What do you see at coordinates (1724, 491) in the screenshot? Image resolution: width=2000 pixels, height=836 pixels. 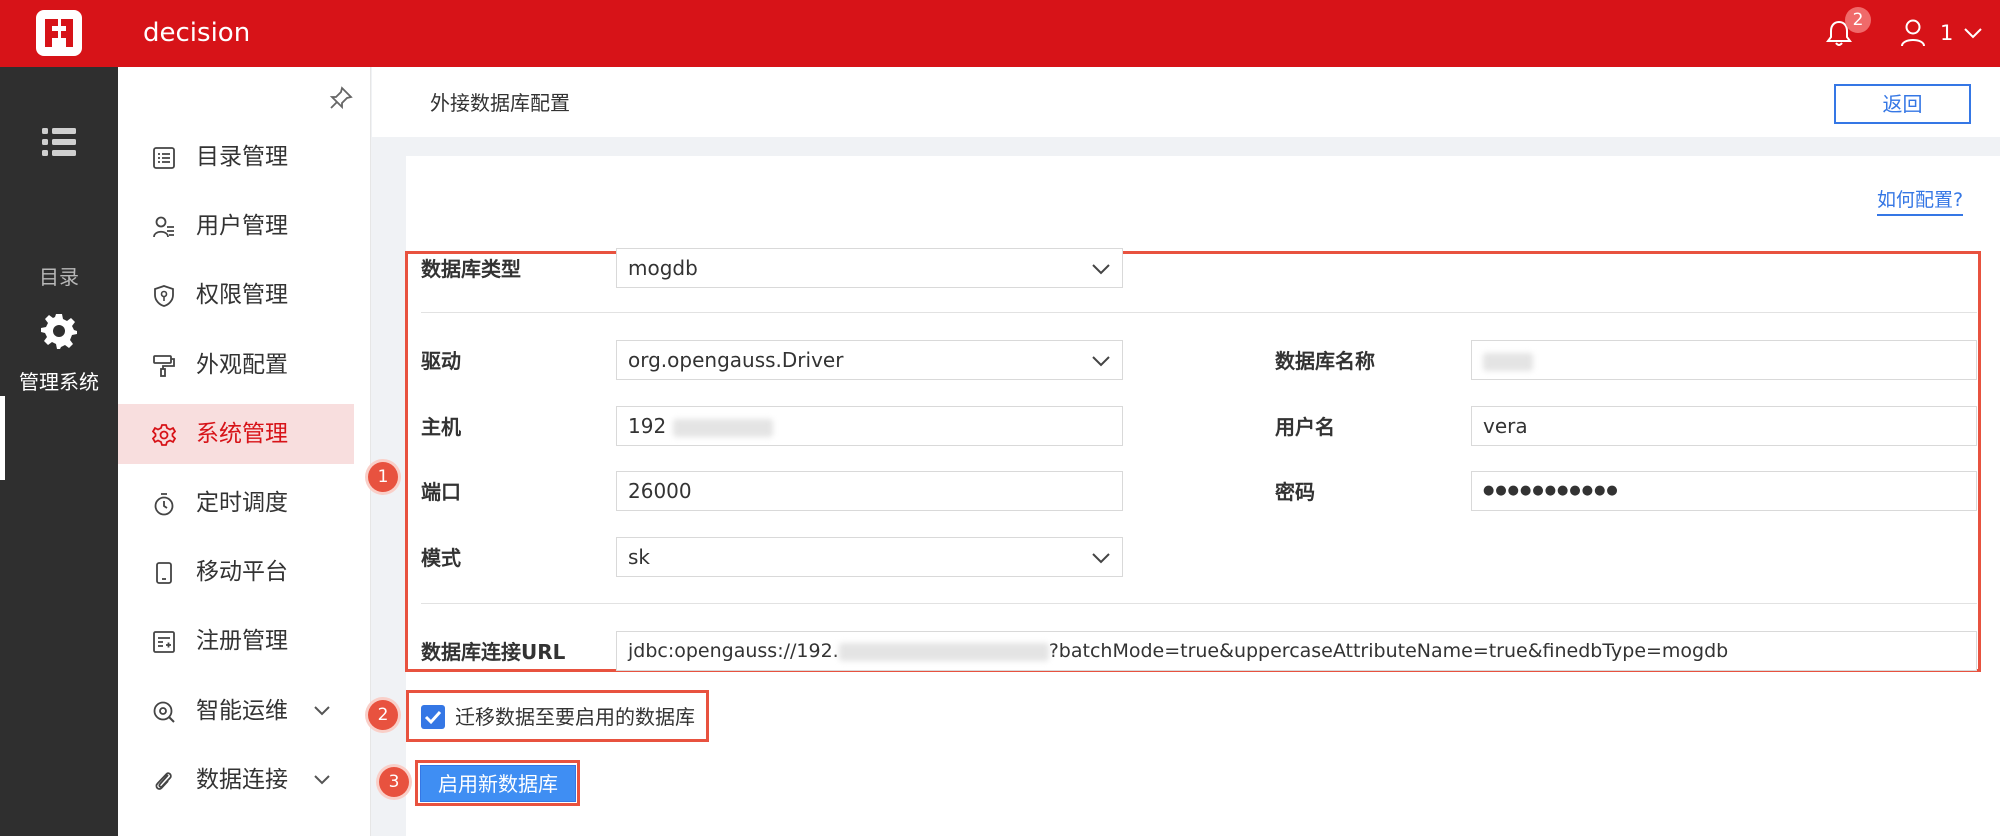 I see `password-input: ●●●●●●●●●●●` at bounding box center [1724, 491].